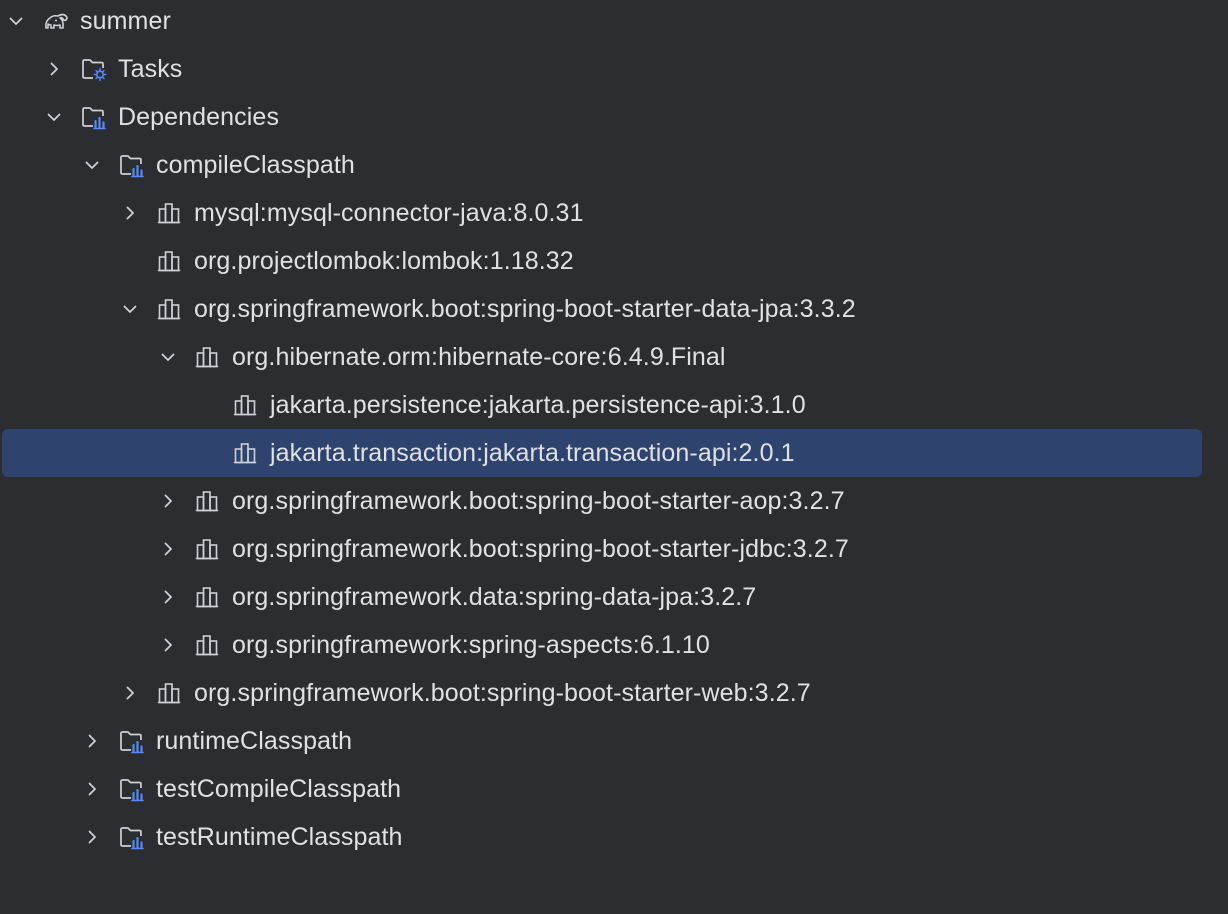 Image resolution: width=1228 pixels, height=914 pixels. Describe the element at coordinates (199, 117) in the screenshot. I see `tree-row-label: Dependencies` at that location.